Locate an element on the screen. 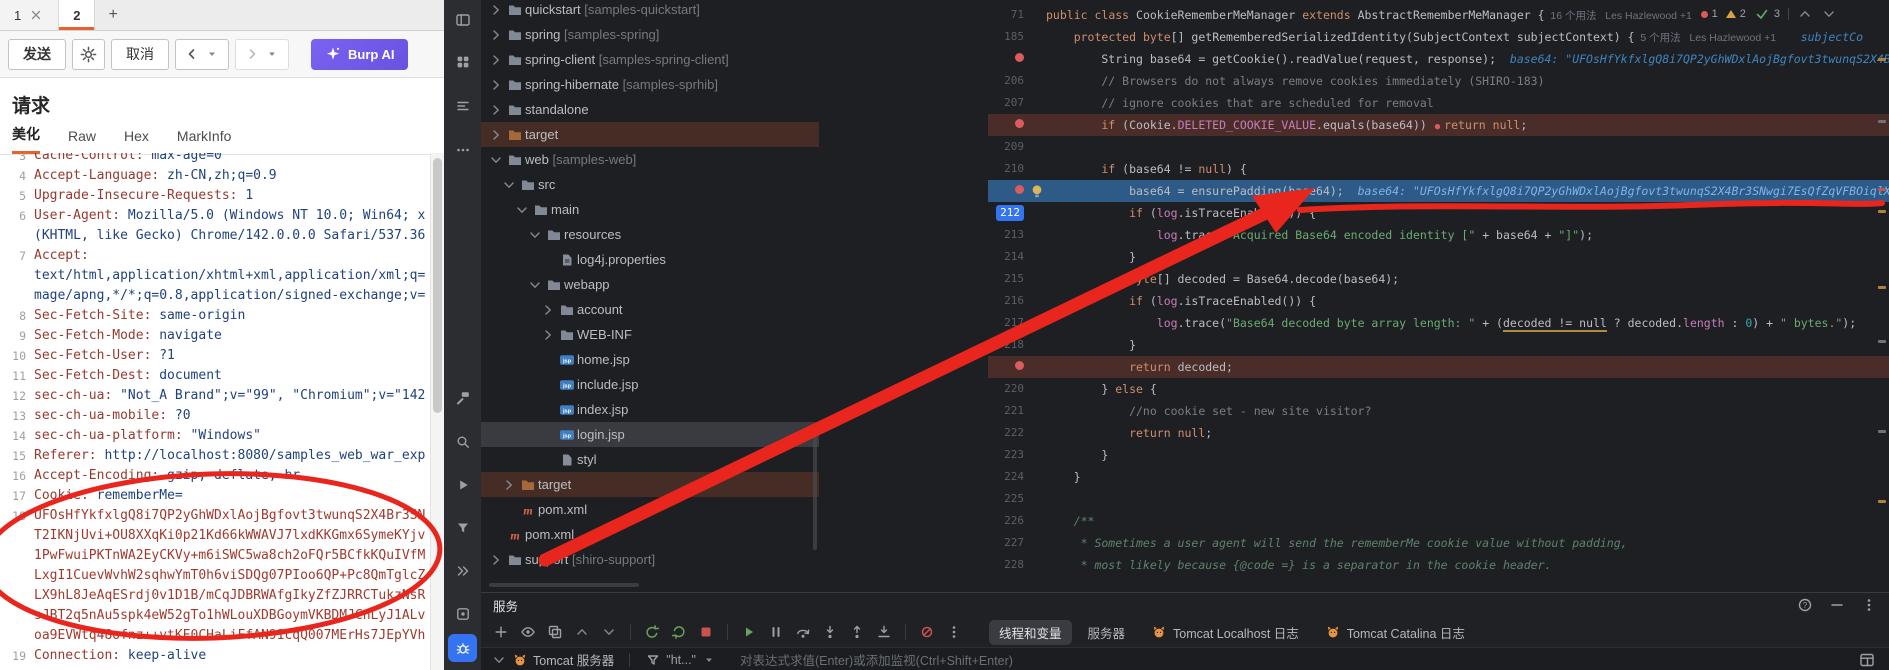 The width and height of the screenshot is (1889, 670). line-number-gutter: 206 is located at coordinates (1008, 81).